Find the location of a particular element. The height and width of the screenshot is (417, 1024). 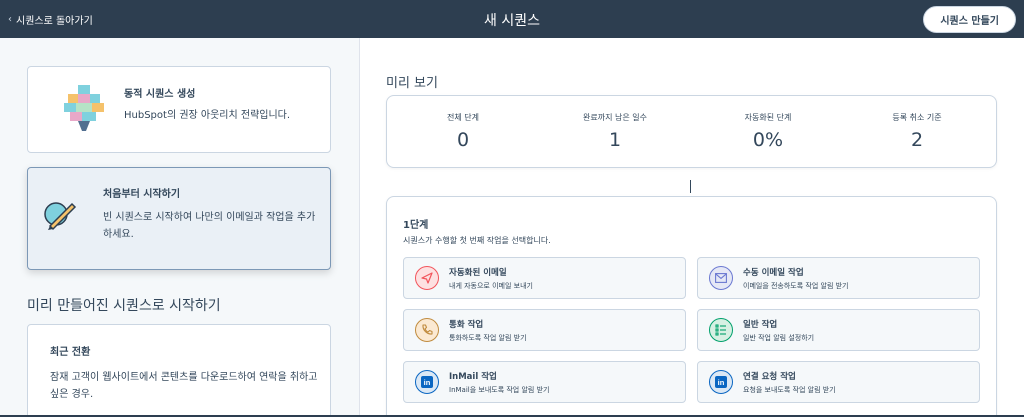

create-sequence-button: 시퀀스 만들기 is located at coordinates (969, 19).